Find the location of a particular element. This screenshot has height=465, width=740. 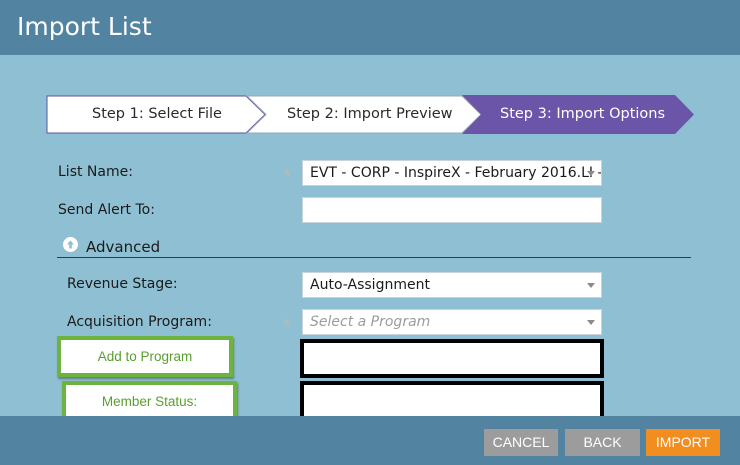

revenue-stage-select: Auto-Assignment is located at coordinates (452, 285).